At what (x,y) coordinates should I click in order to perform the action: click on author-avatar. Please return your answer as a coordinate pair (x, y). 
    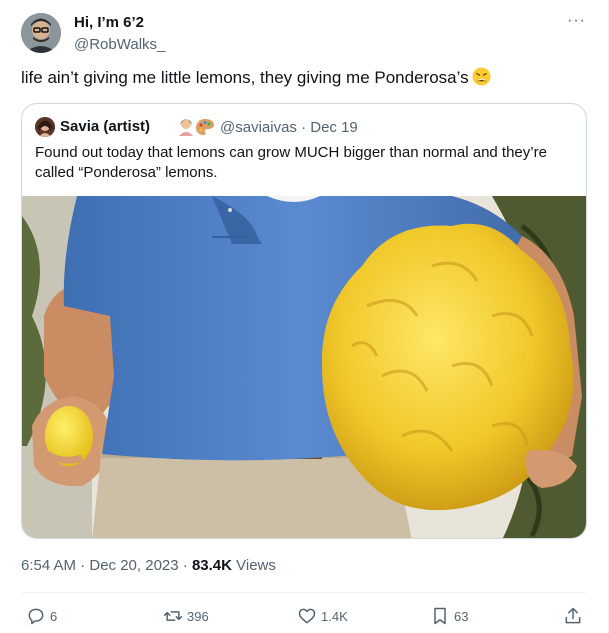
    Looking at the image, I should click on (41, 33).